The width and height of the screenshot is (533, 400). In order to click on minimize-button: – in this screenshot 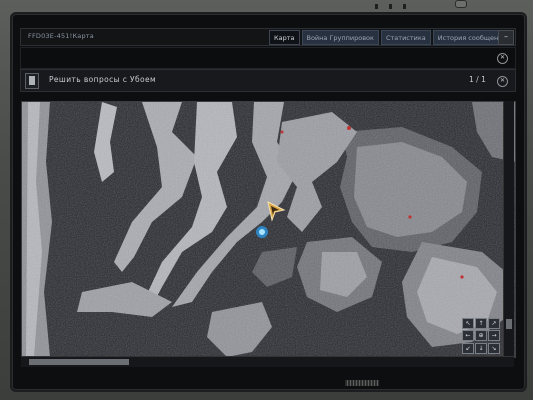, I will do `click(506, 37)`.